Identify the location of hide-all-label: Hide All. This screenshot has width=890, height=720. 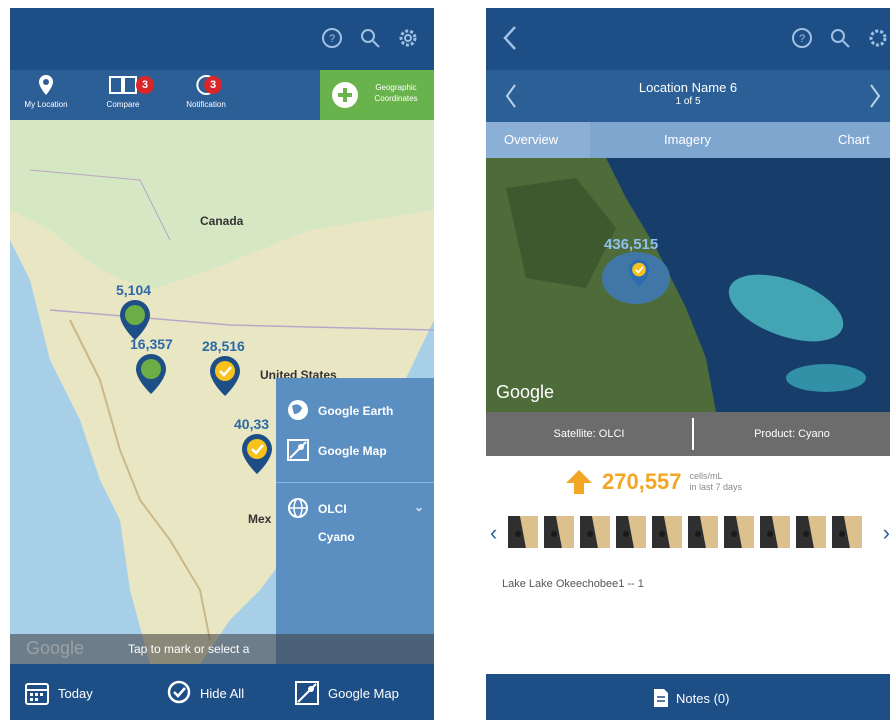
(222, 693).